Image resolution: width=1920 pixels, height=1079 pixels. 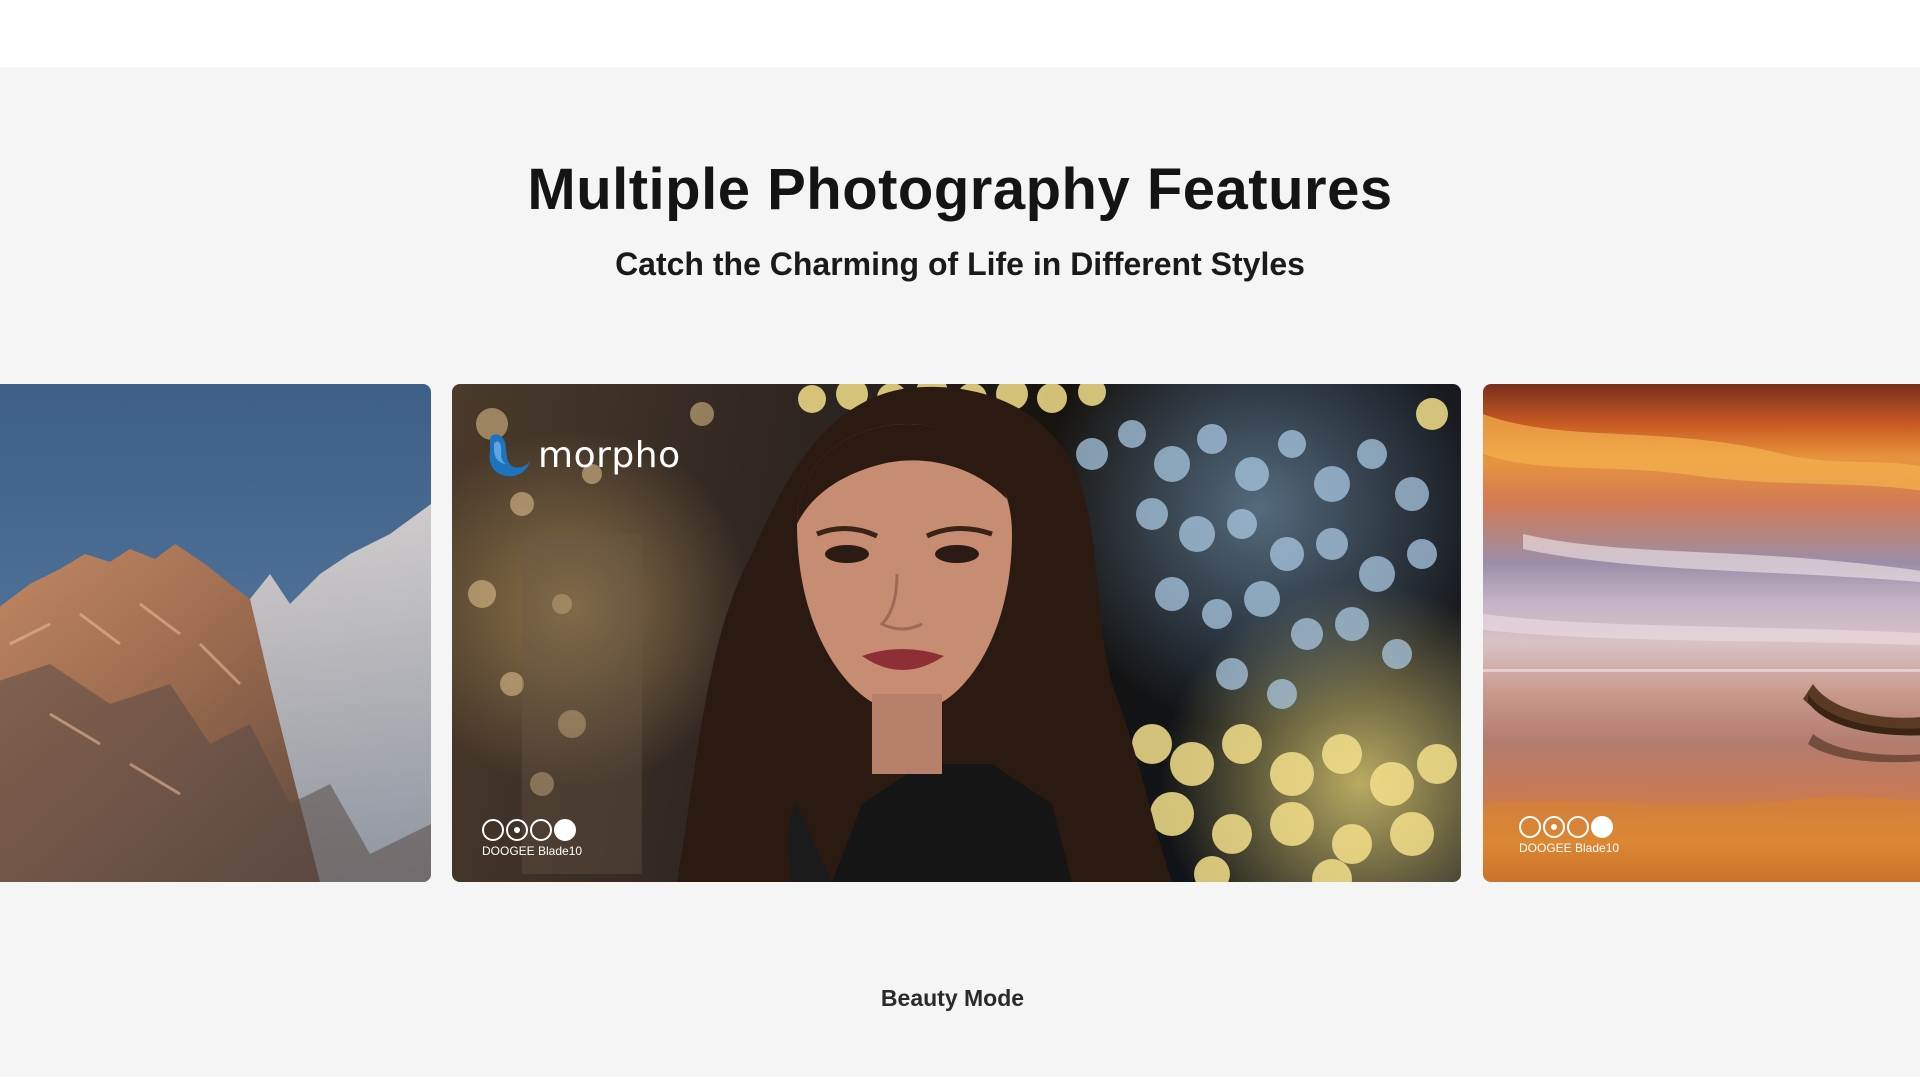 I want to click on top-bar, so click(x=960, y=33).